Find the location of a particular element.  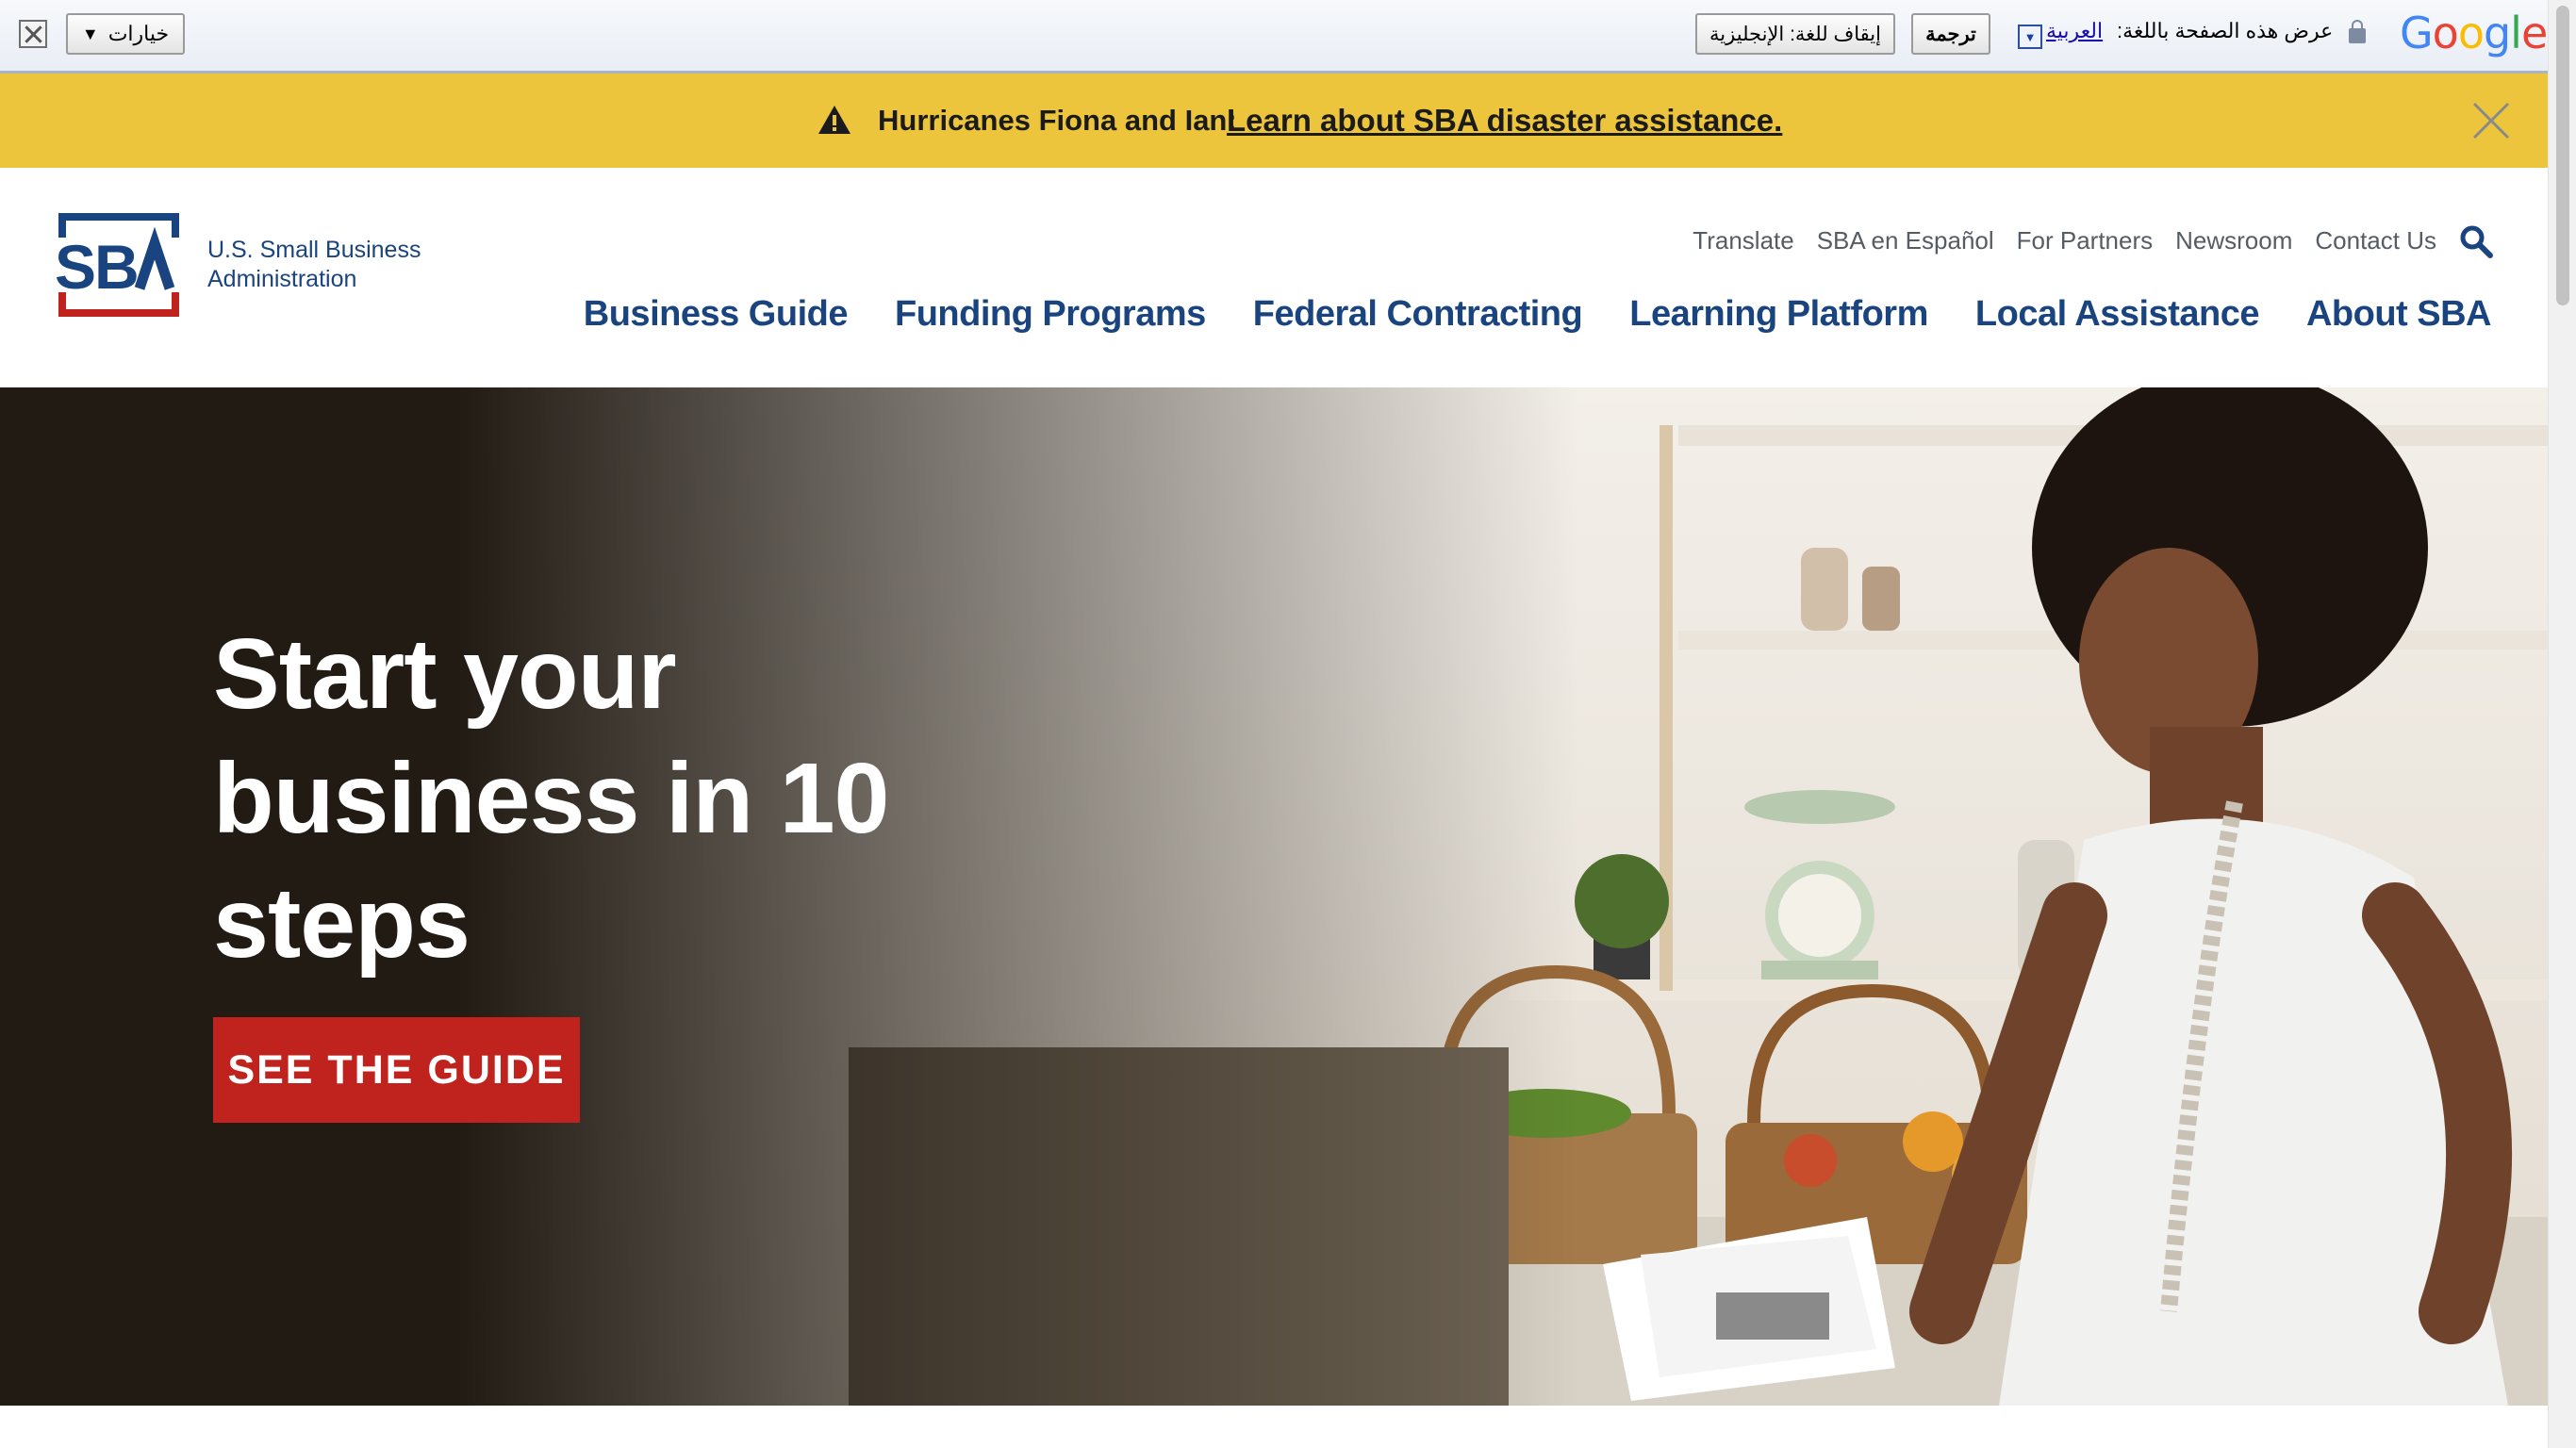

nav-business-guide: Business Guide is located at coordinates (716, 314).